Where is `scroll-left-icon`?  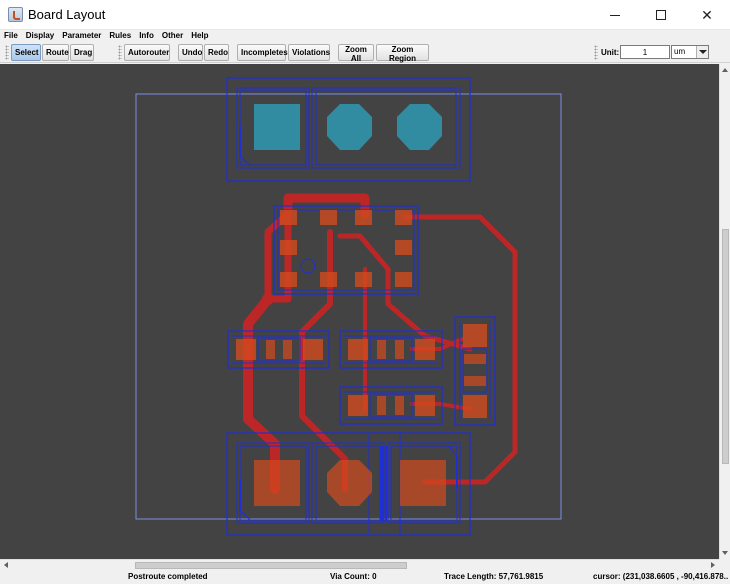 scroll-left-icon is located at coordinates (6, 565).